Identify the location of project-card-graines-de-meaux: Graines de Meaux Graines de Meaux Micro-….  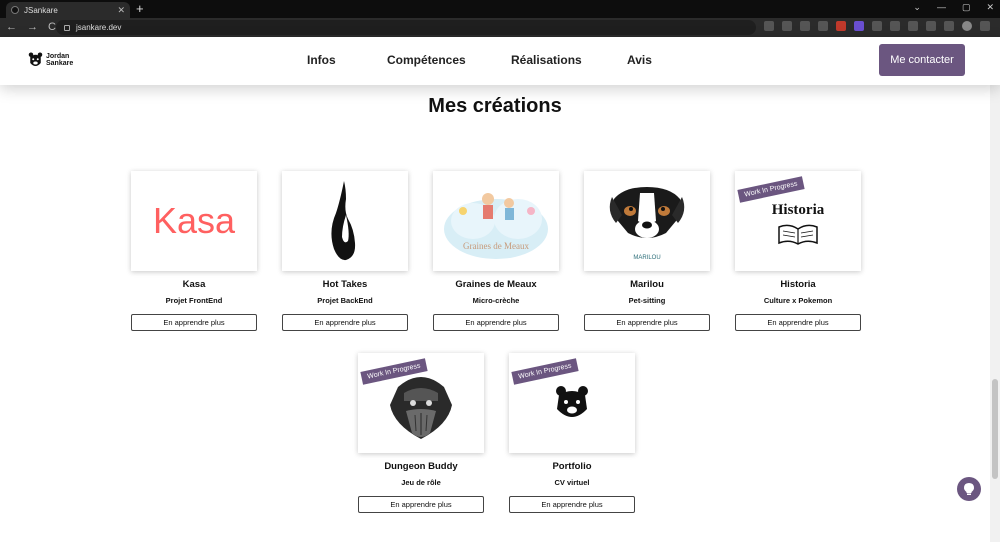
(496, 251).